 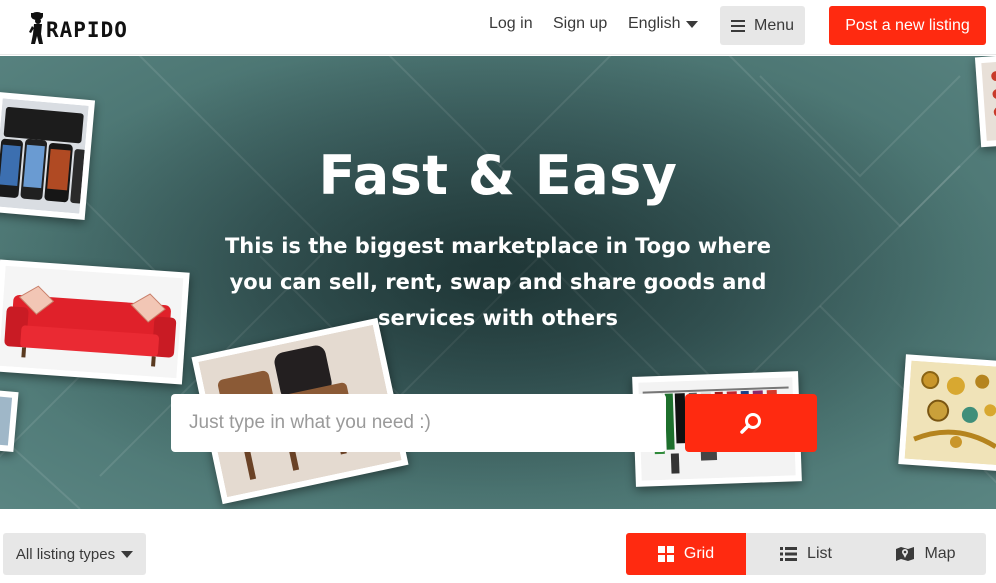 I want to click on listing-type-dropdown: All listing types, so click(x=74, y=554).